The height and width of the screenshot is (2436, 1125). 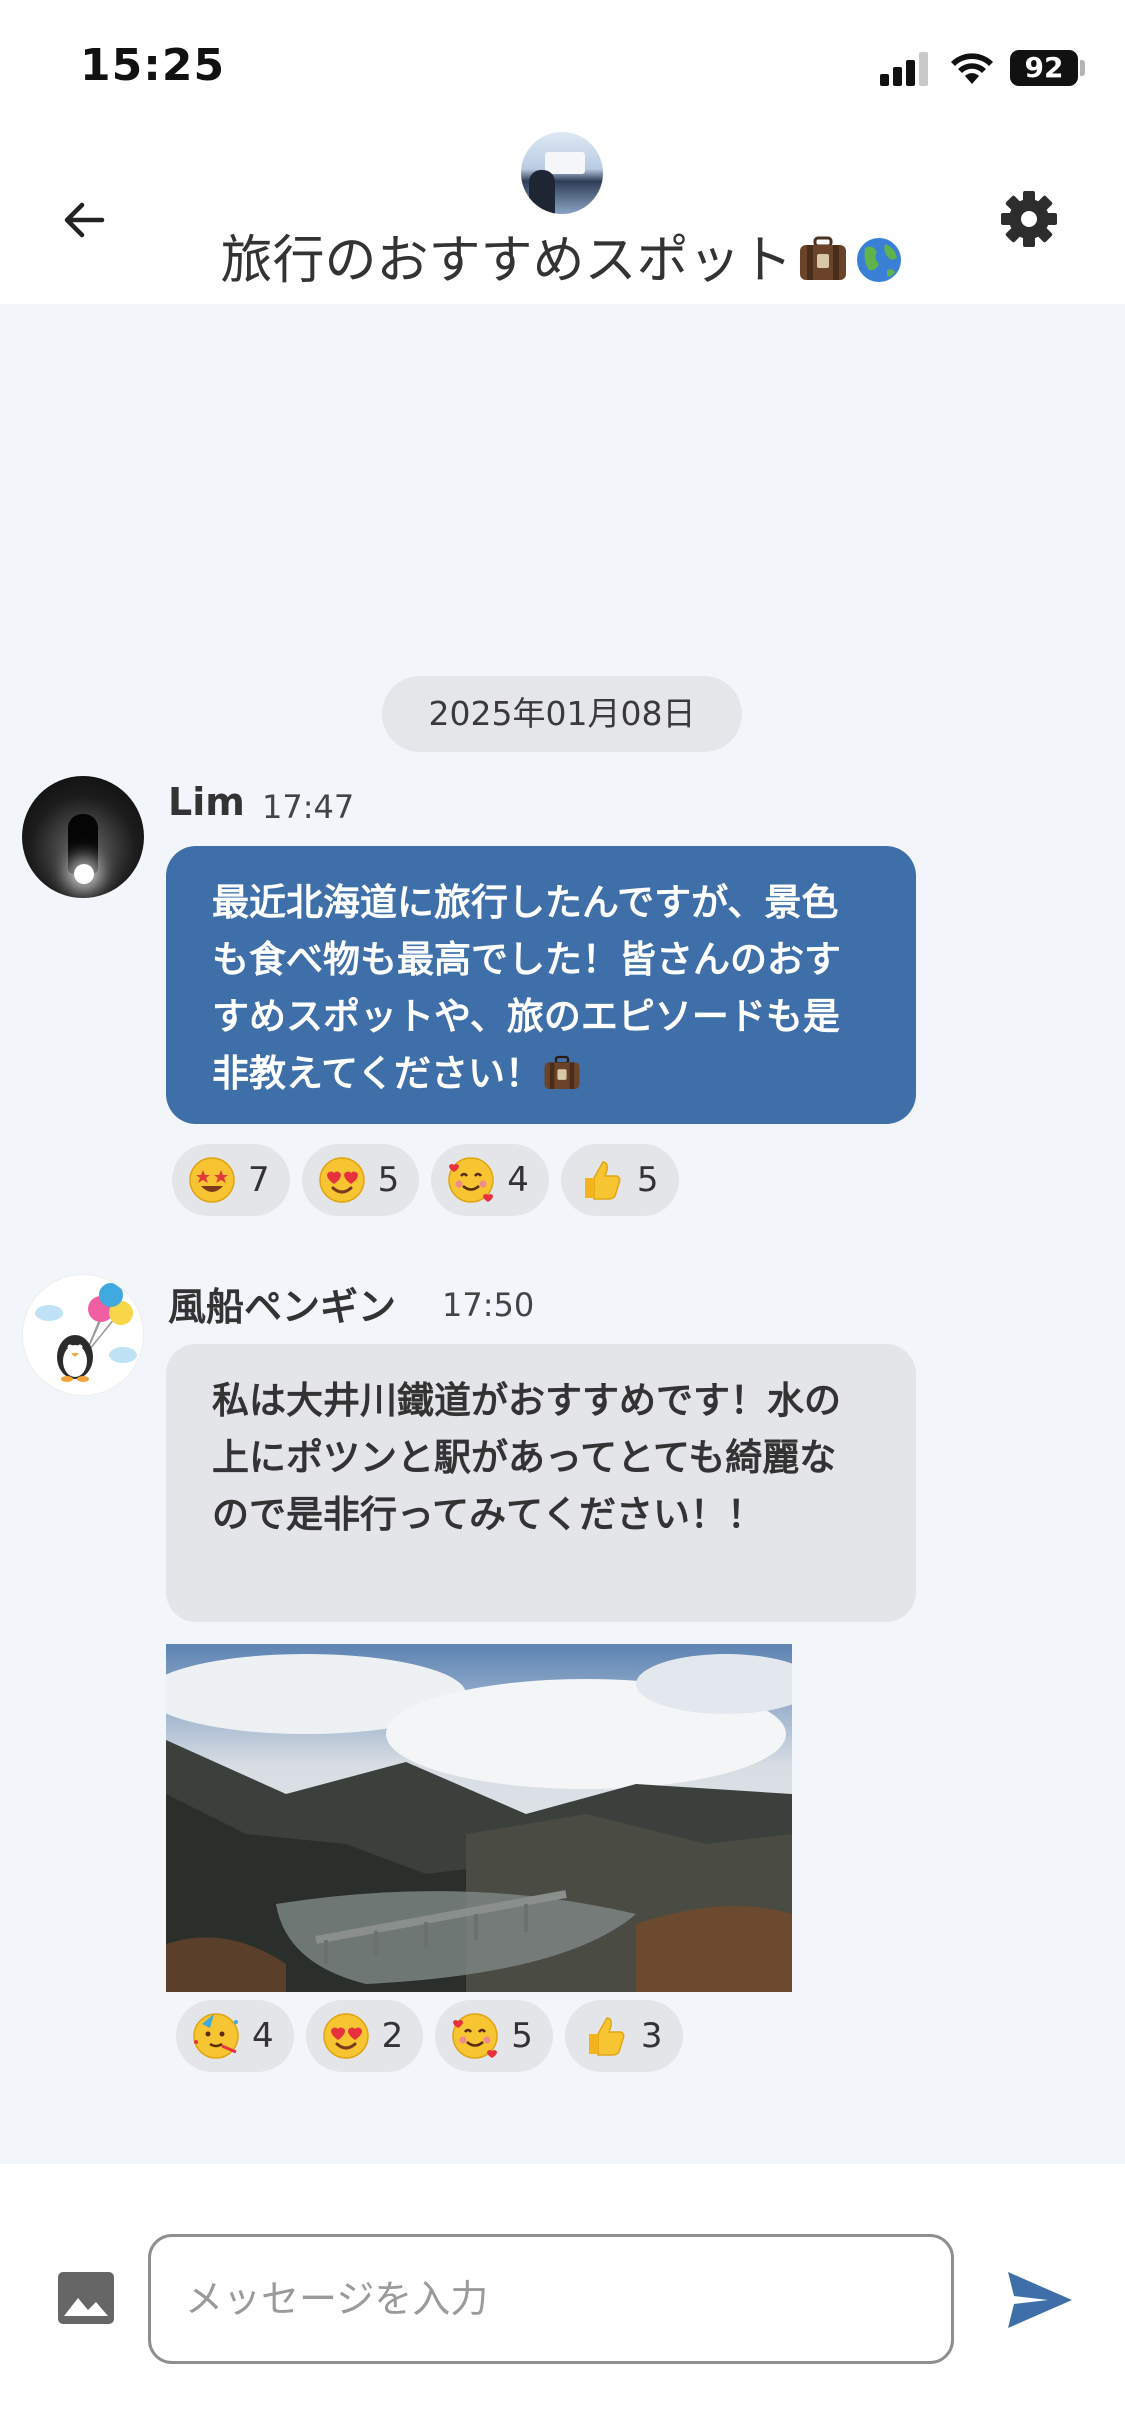 What do you see at coordinates (282, 1307) in the screenshot?
I see `sender-name: 風船ペンギン` at bounding box center [282, 1307].